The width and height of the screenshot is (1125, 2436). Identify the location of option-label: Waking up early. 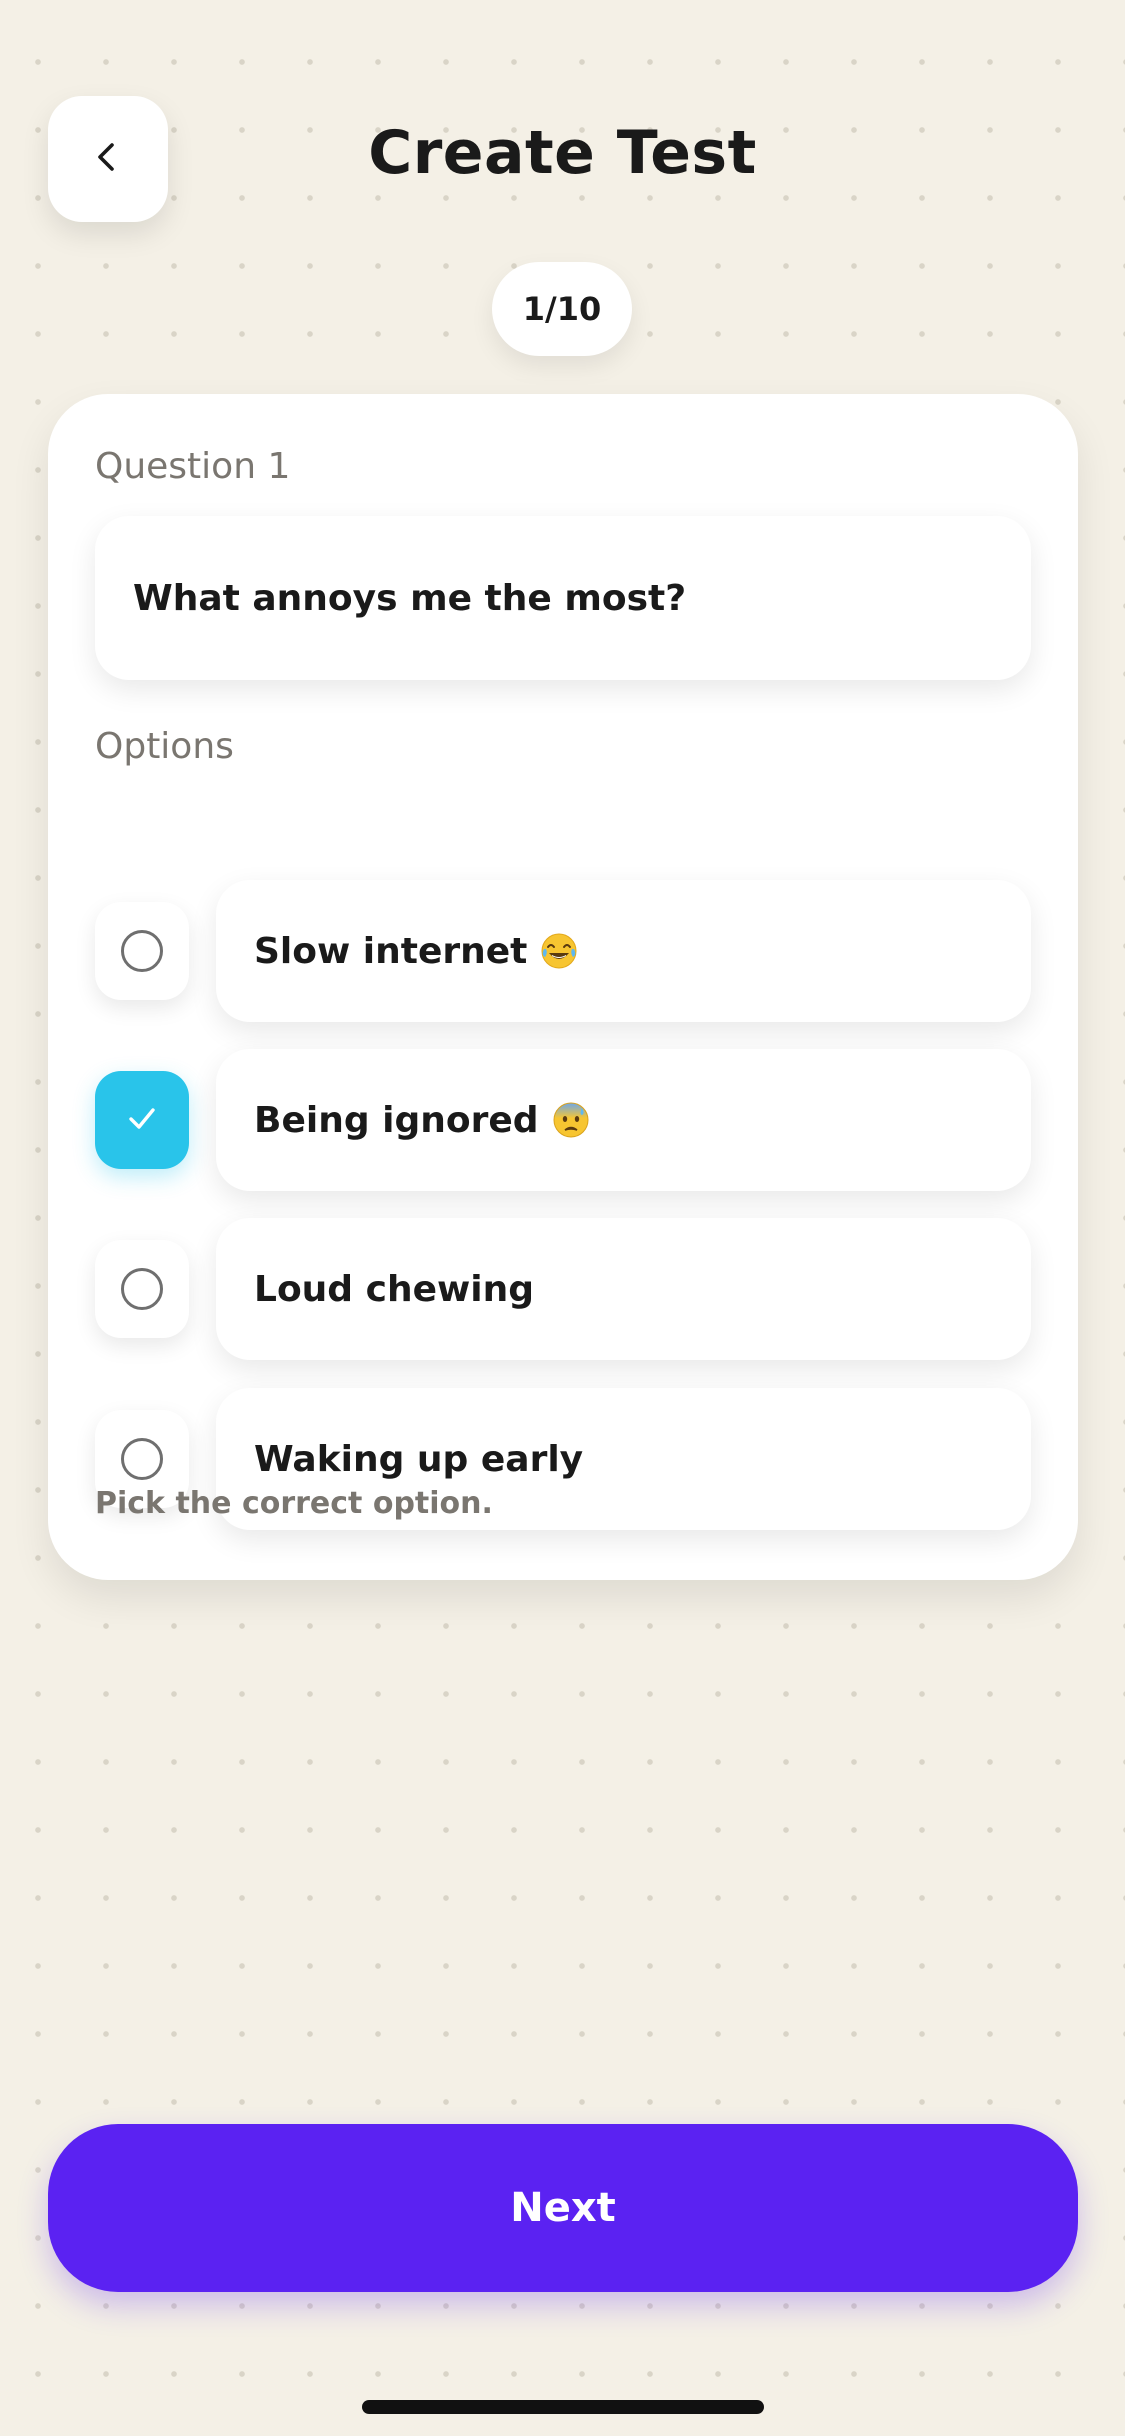
(419, 1459).